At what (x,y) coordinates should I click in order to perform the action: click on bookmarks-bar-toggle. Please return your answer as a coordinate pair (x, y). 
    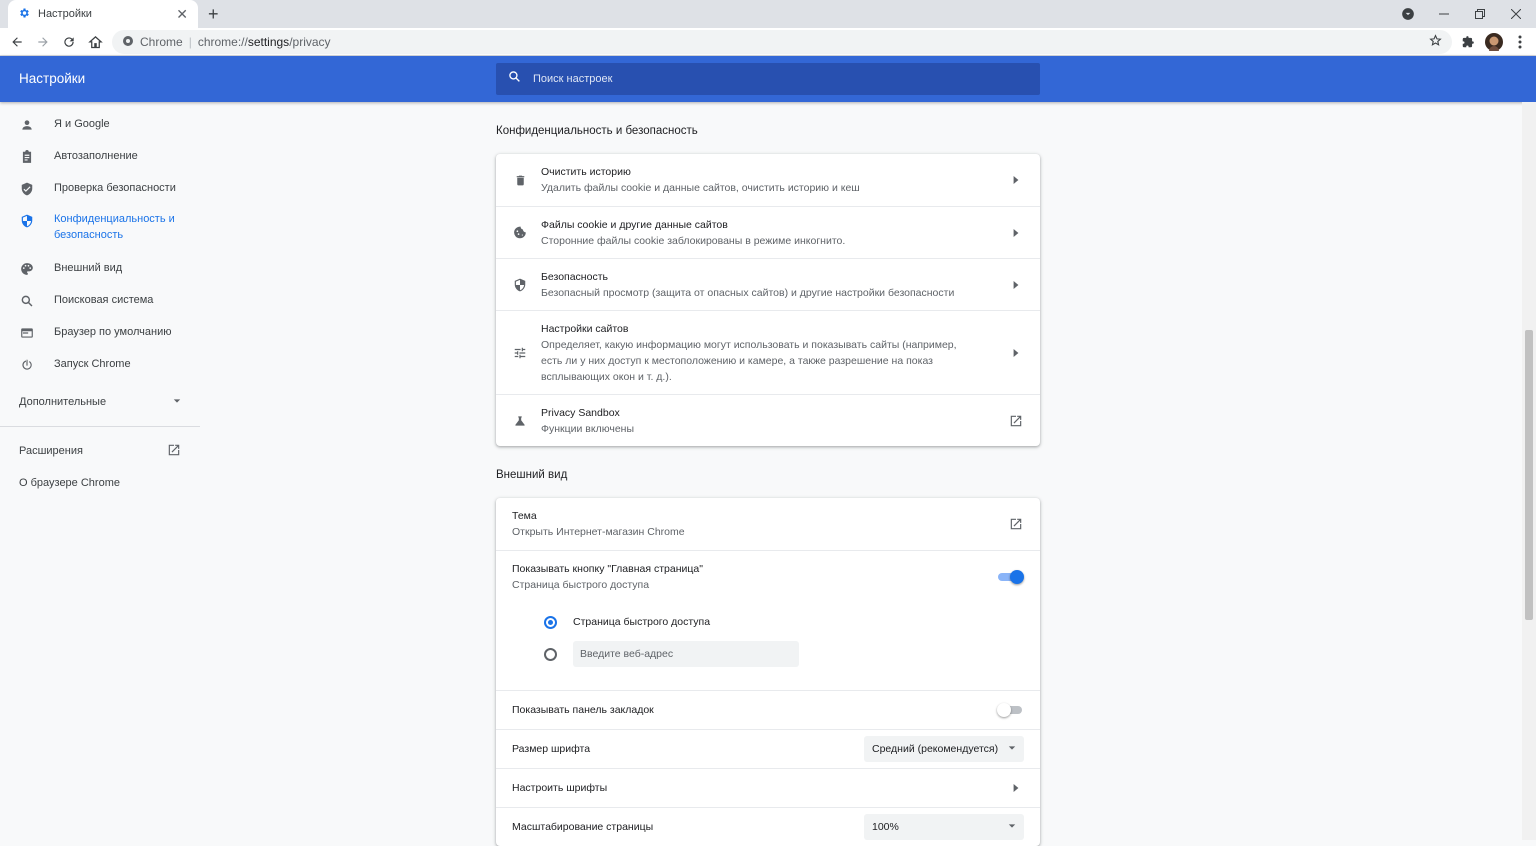
    Looking at the image, I should click on (1010, 710).